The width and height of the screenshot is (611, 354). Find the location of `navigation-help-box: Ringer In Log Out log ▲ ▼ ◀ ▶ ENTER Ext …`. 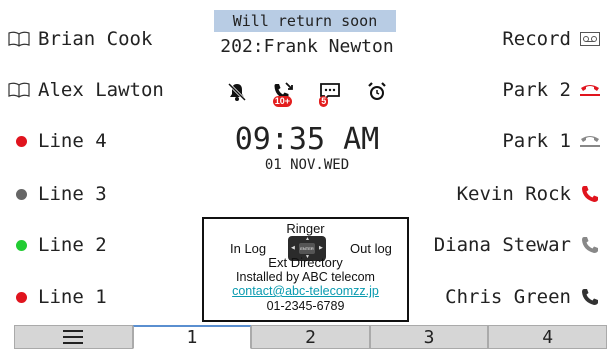

navigation-help-box: Ringer In Log Out log ▲ ▼ ◀ ▶ ENTER Ext … is located at coordinates (305, 269).